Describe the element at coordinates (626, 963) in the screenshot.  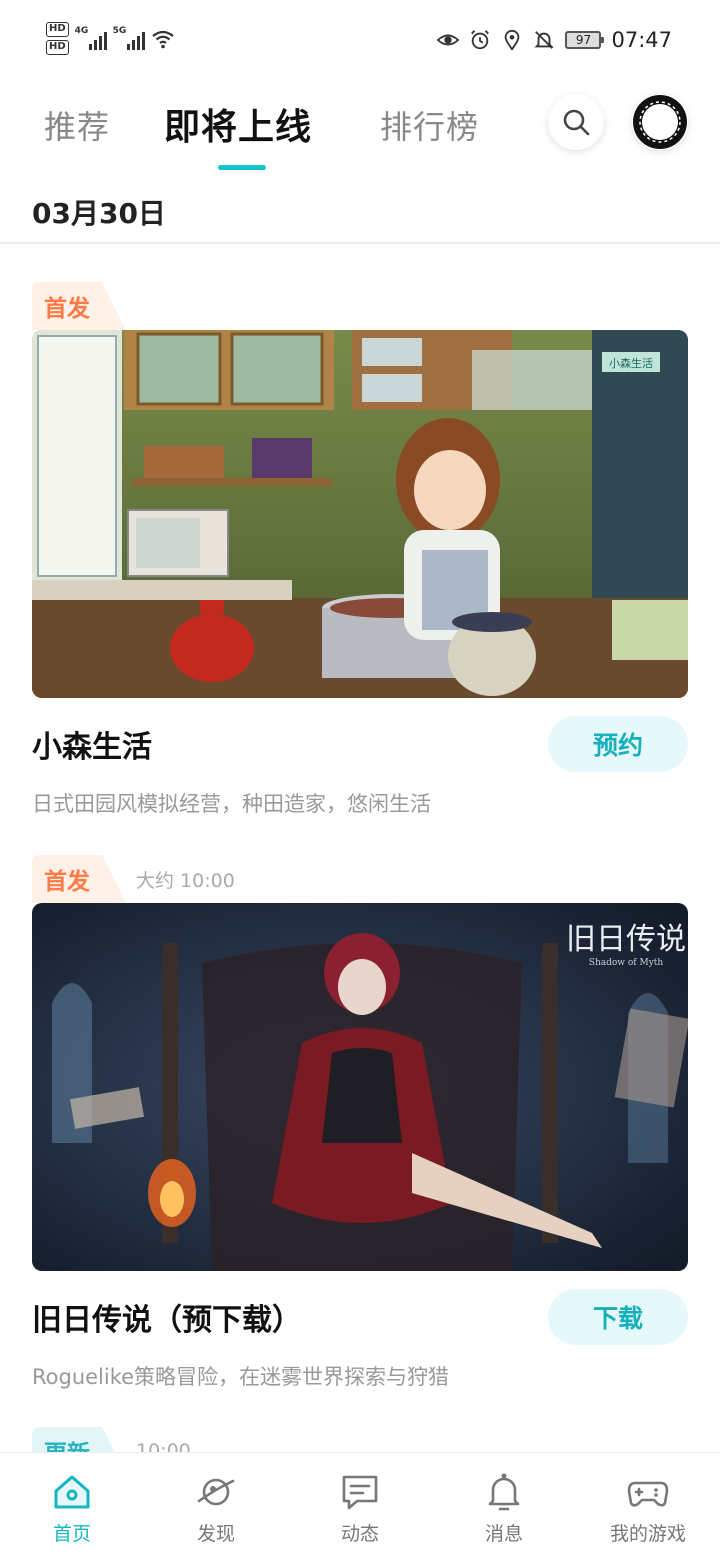
I see `banner-logo-subtitle: Shadow of Myth` at that location.